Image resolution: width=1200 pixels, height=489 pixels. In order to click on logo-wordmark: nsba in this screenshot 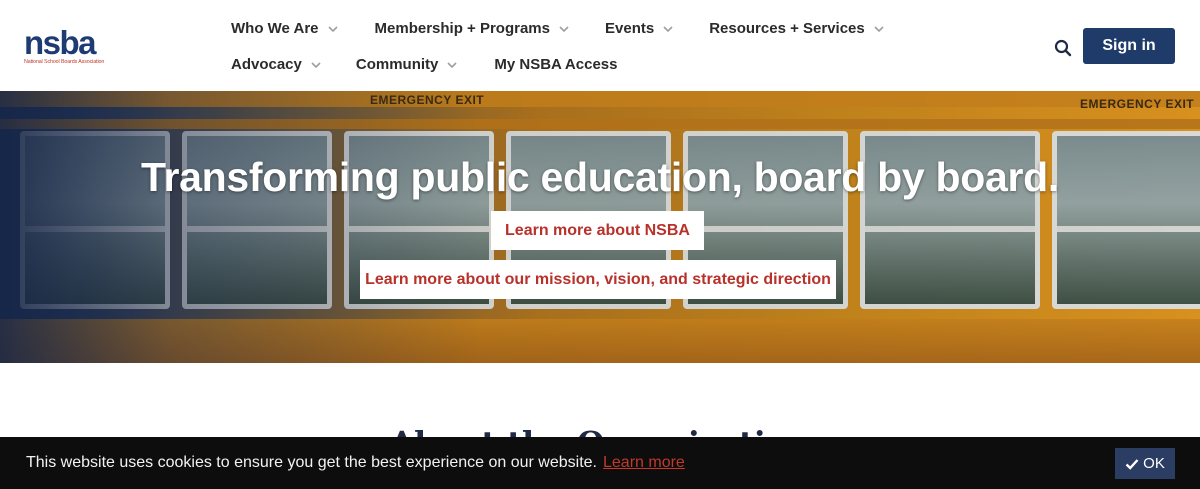, I will do `click(60, 42)`.